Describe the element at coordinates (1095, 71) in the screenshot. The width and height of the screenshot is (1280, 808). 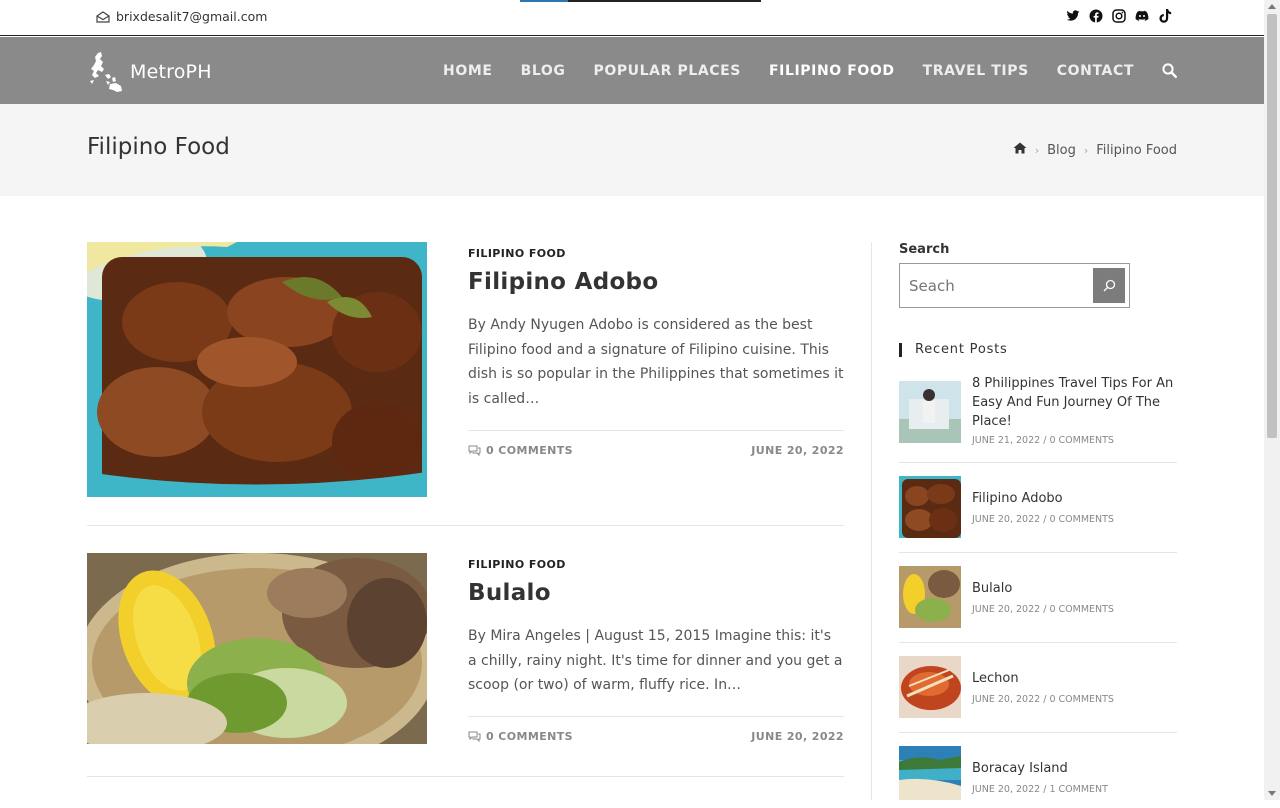
I see `nav-contact: CONTACT` at that location.